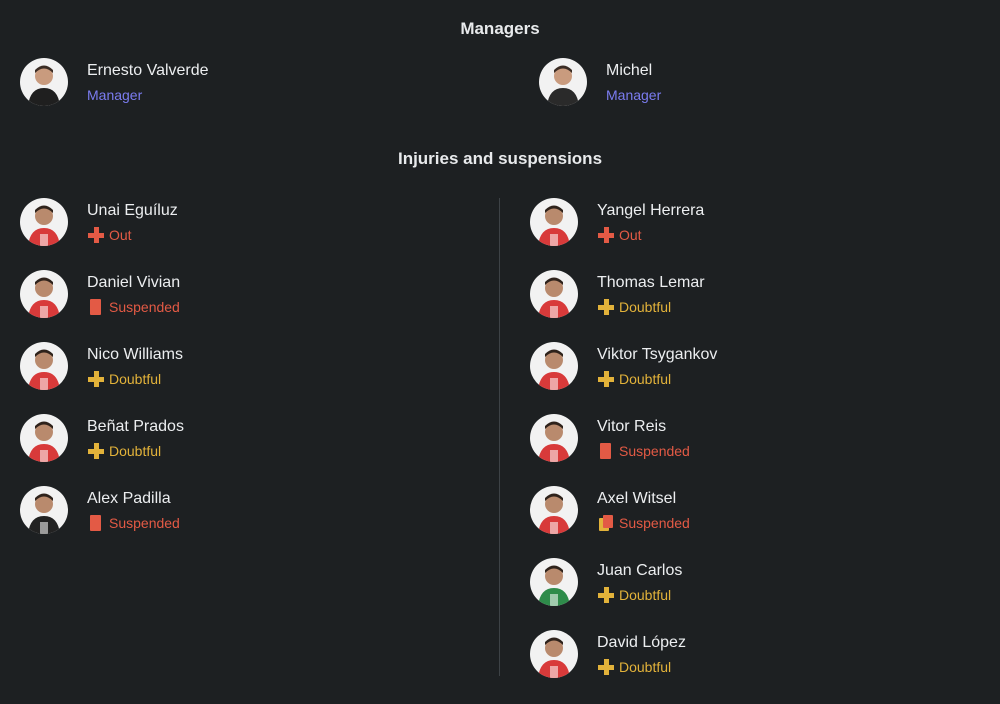 The image size is (1000, 704). Describe the element at coordinates (637, 498) in the screenshot. I see `player-name: Axel Witsel` at that location.